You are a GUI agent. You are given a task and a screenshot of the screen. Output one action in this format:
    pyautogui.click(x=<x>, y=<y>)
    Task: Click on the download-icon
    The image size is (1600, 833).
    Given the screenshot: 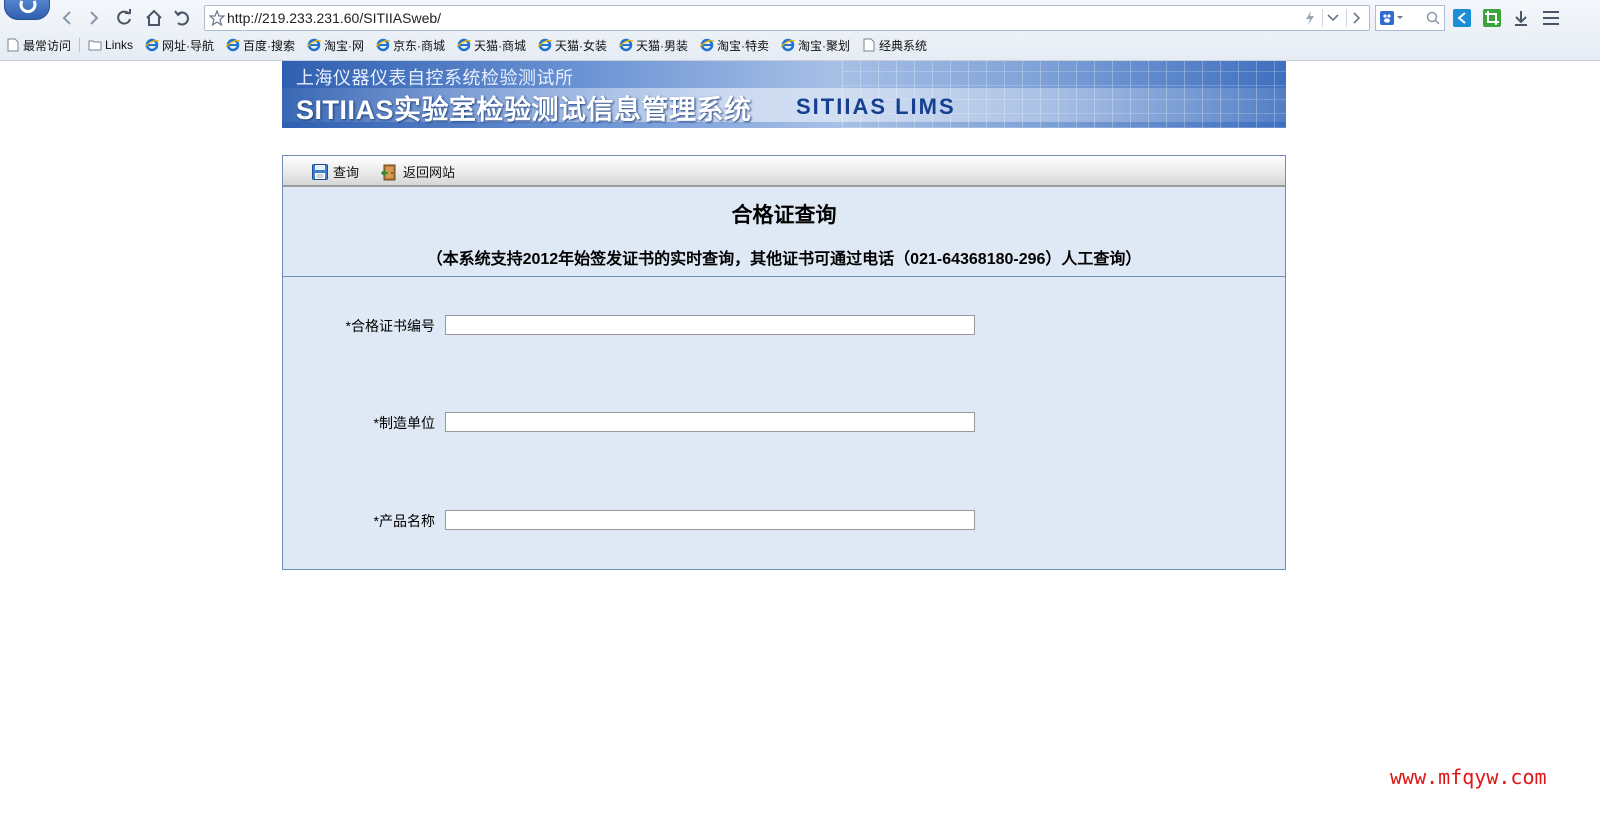 What is the action you would take?
    pyautogui.click(x=1521, y=18)
    